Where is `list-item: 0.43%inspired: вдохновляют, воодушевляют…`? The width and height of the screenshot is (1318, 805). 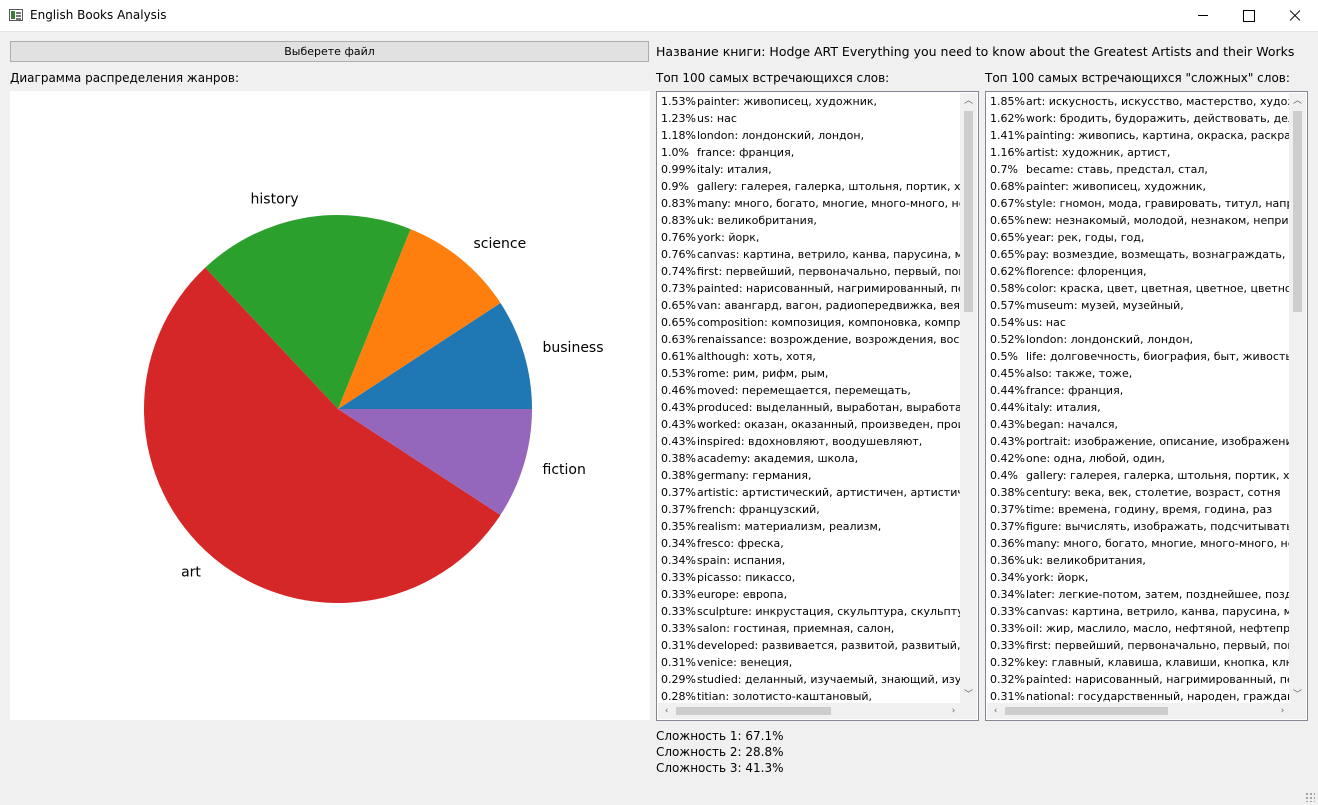 list-item: 0.43%inspired: вдохновляют, воодушевляют… is located at coordinates (810, 441).